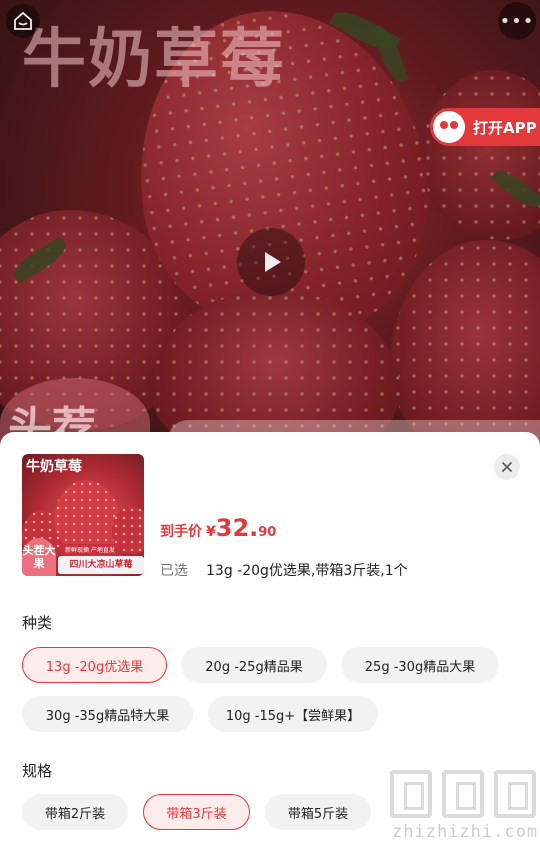  I want to click on spec-option: 带箱5斤装, so click(318, 812).